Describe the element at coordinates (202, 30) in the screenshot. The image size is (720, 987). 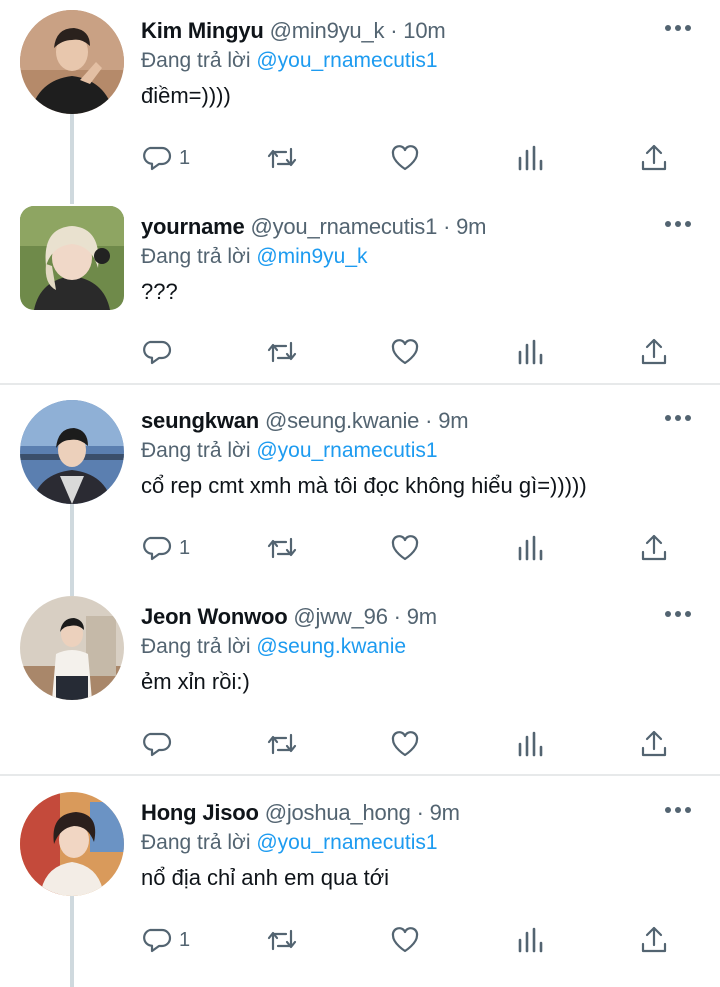
I see `display-name: Kim Mingyu` at that location.